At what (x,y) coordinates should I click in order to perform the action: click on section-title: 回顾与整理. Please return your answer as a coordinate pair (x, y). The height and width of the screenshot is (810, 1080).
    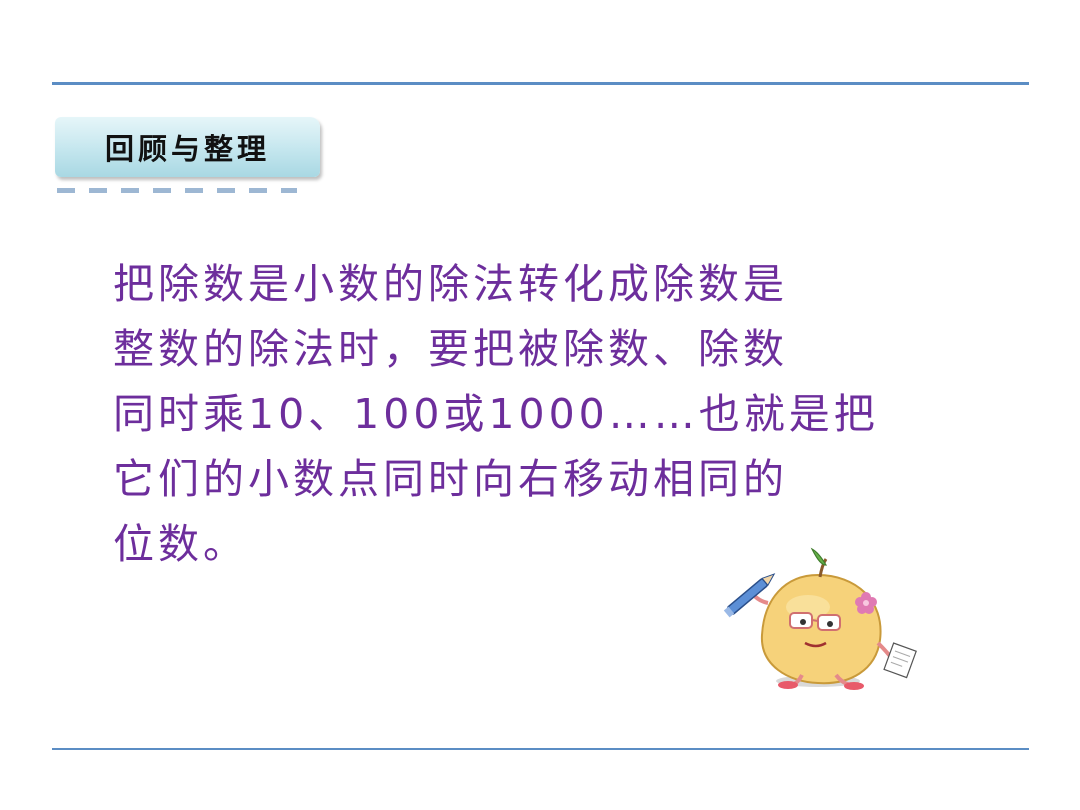
    Looking at the image, I should click on (187, 149).